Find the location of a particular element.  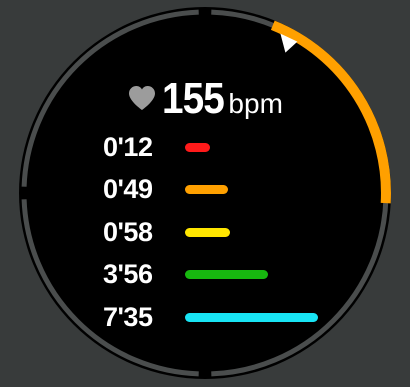

zone-row: 3'56 is located at coordinates (185, 274).